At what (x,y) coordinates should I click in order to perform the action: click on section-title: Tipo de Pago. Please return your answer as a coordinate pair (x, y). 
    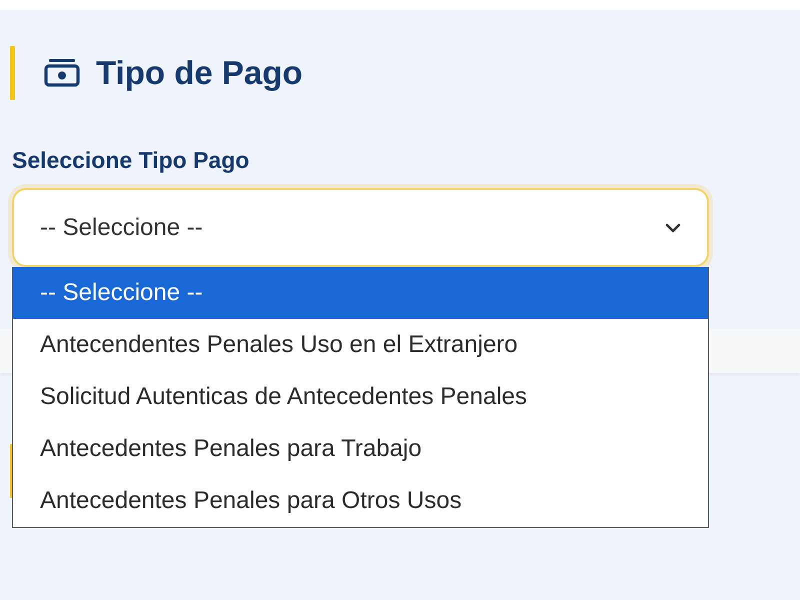
    Looking at the image, I should click on (199, 73).